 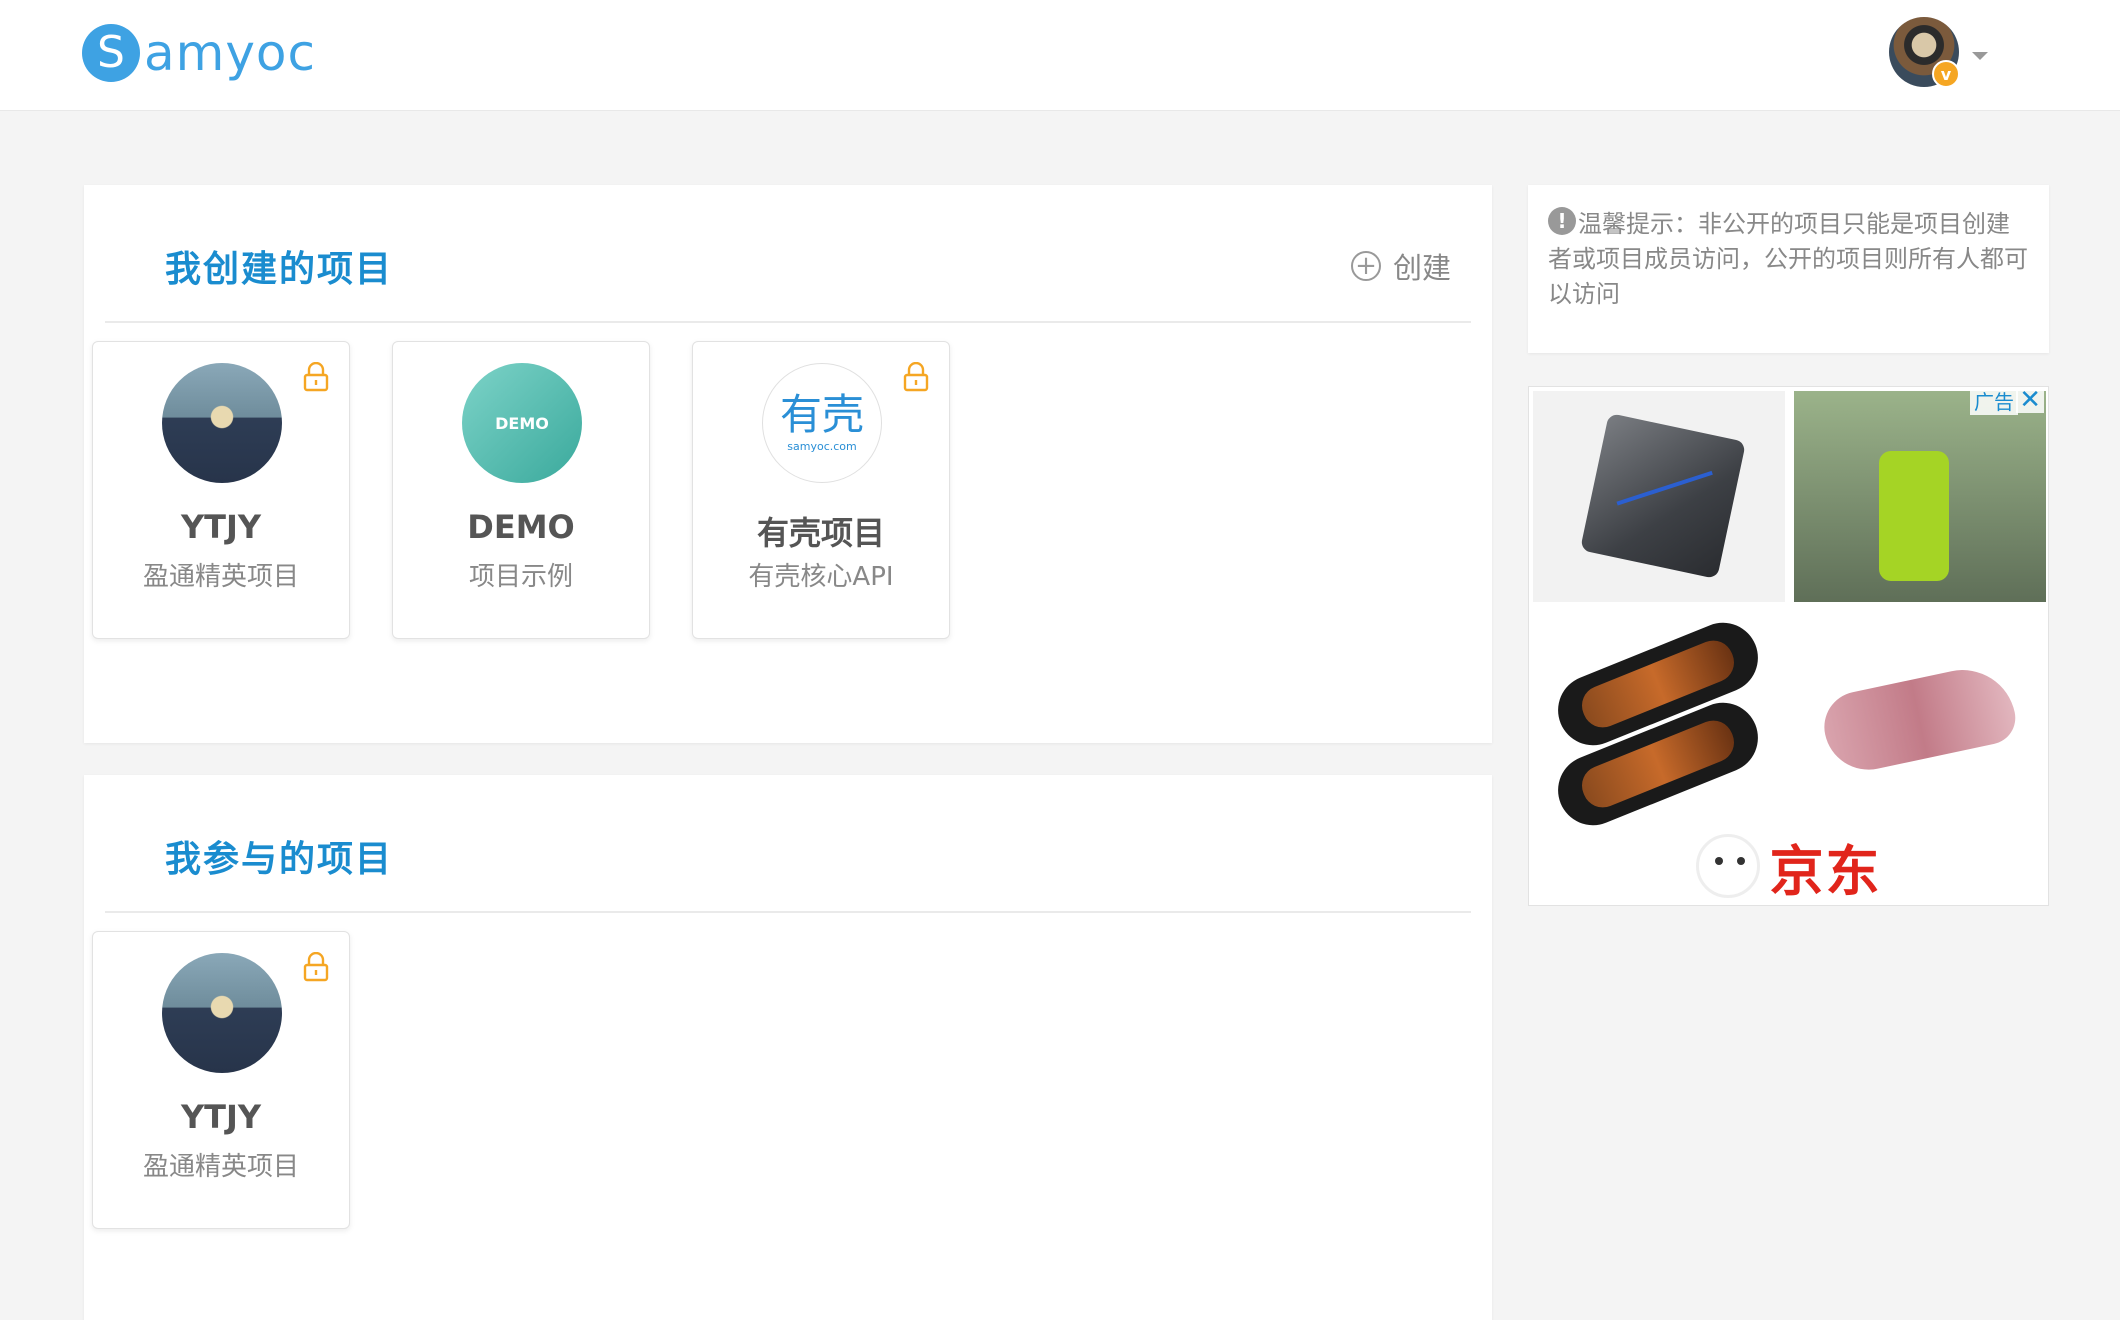 What do you see at coordinates (1421, 268) in the screenshot?
I see `create-project-label: 创建` at bounding box center [1421, 268].